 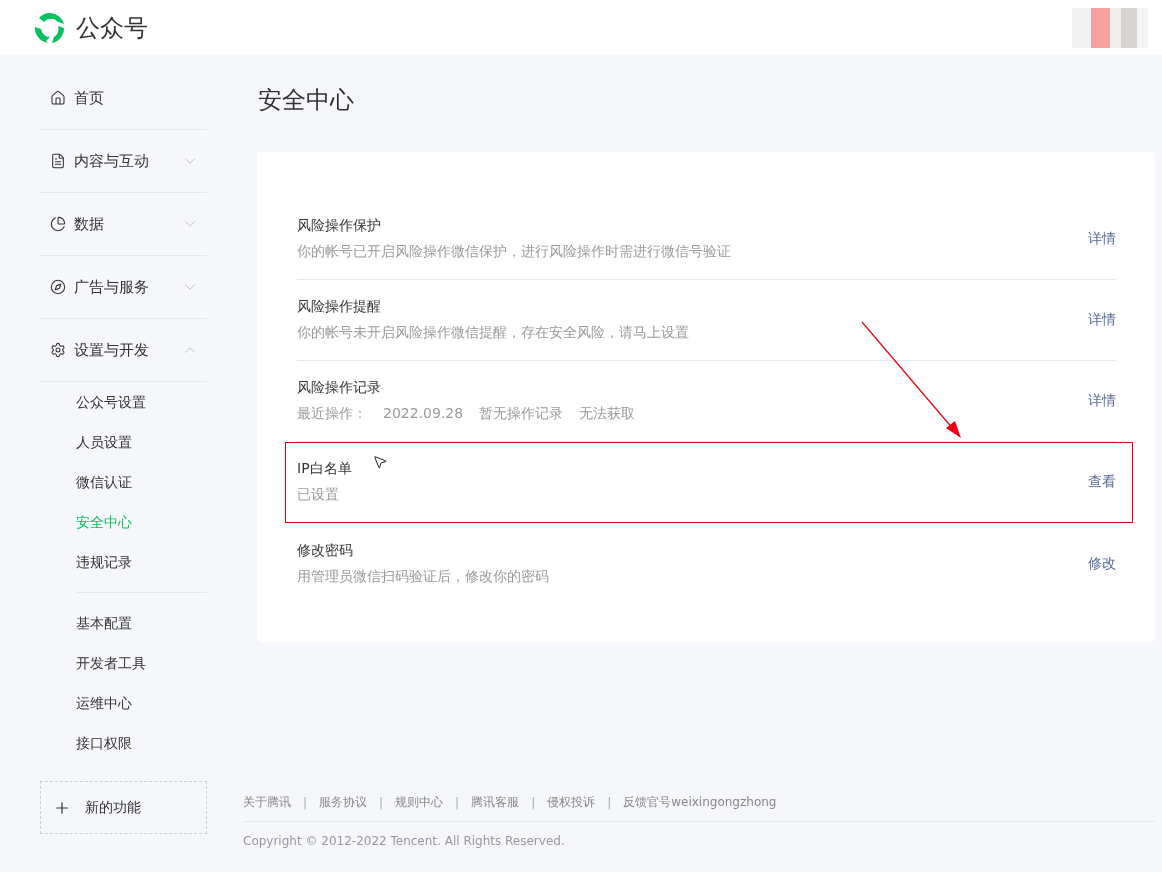 What do you see at coordinates (112, 28) in the screenshot?
I see `logo-text: 公众号` at bounding box center [112, 28].